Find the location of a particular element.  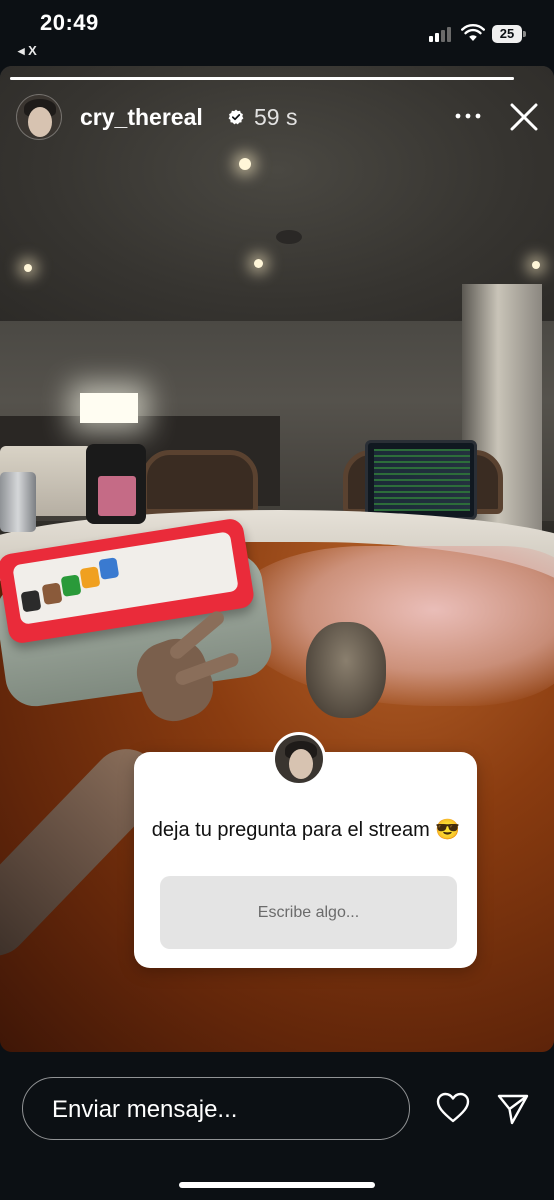

camera is located at coordinates (116, 484).